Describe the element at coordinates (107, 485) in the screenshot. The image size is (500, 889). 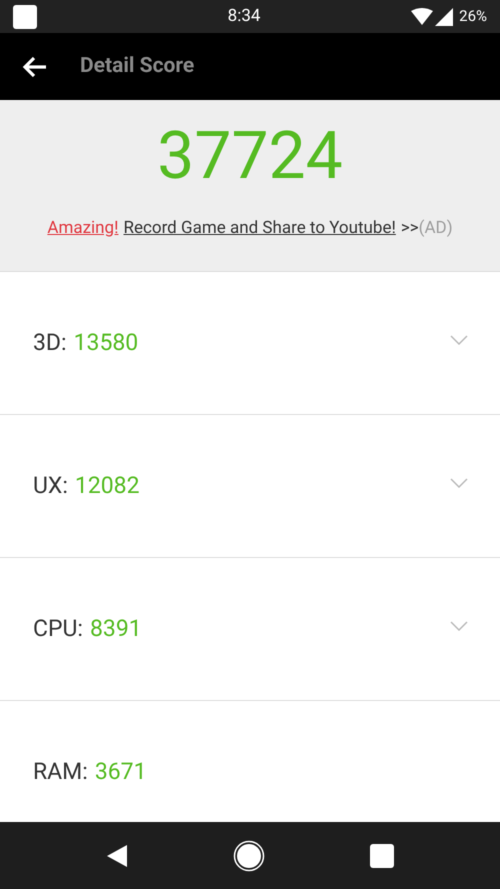
I see `score-value: 12082` at that location.